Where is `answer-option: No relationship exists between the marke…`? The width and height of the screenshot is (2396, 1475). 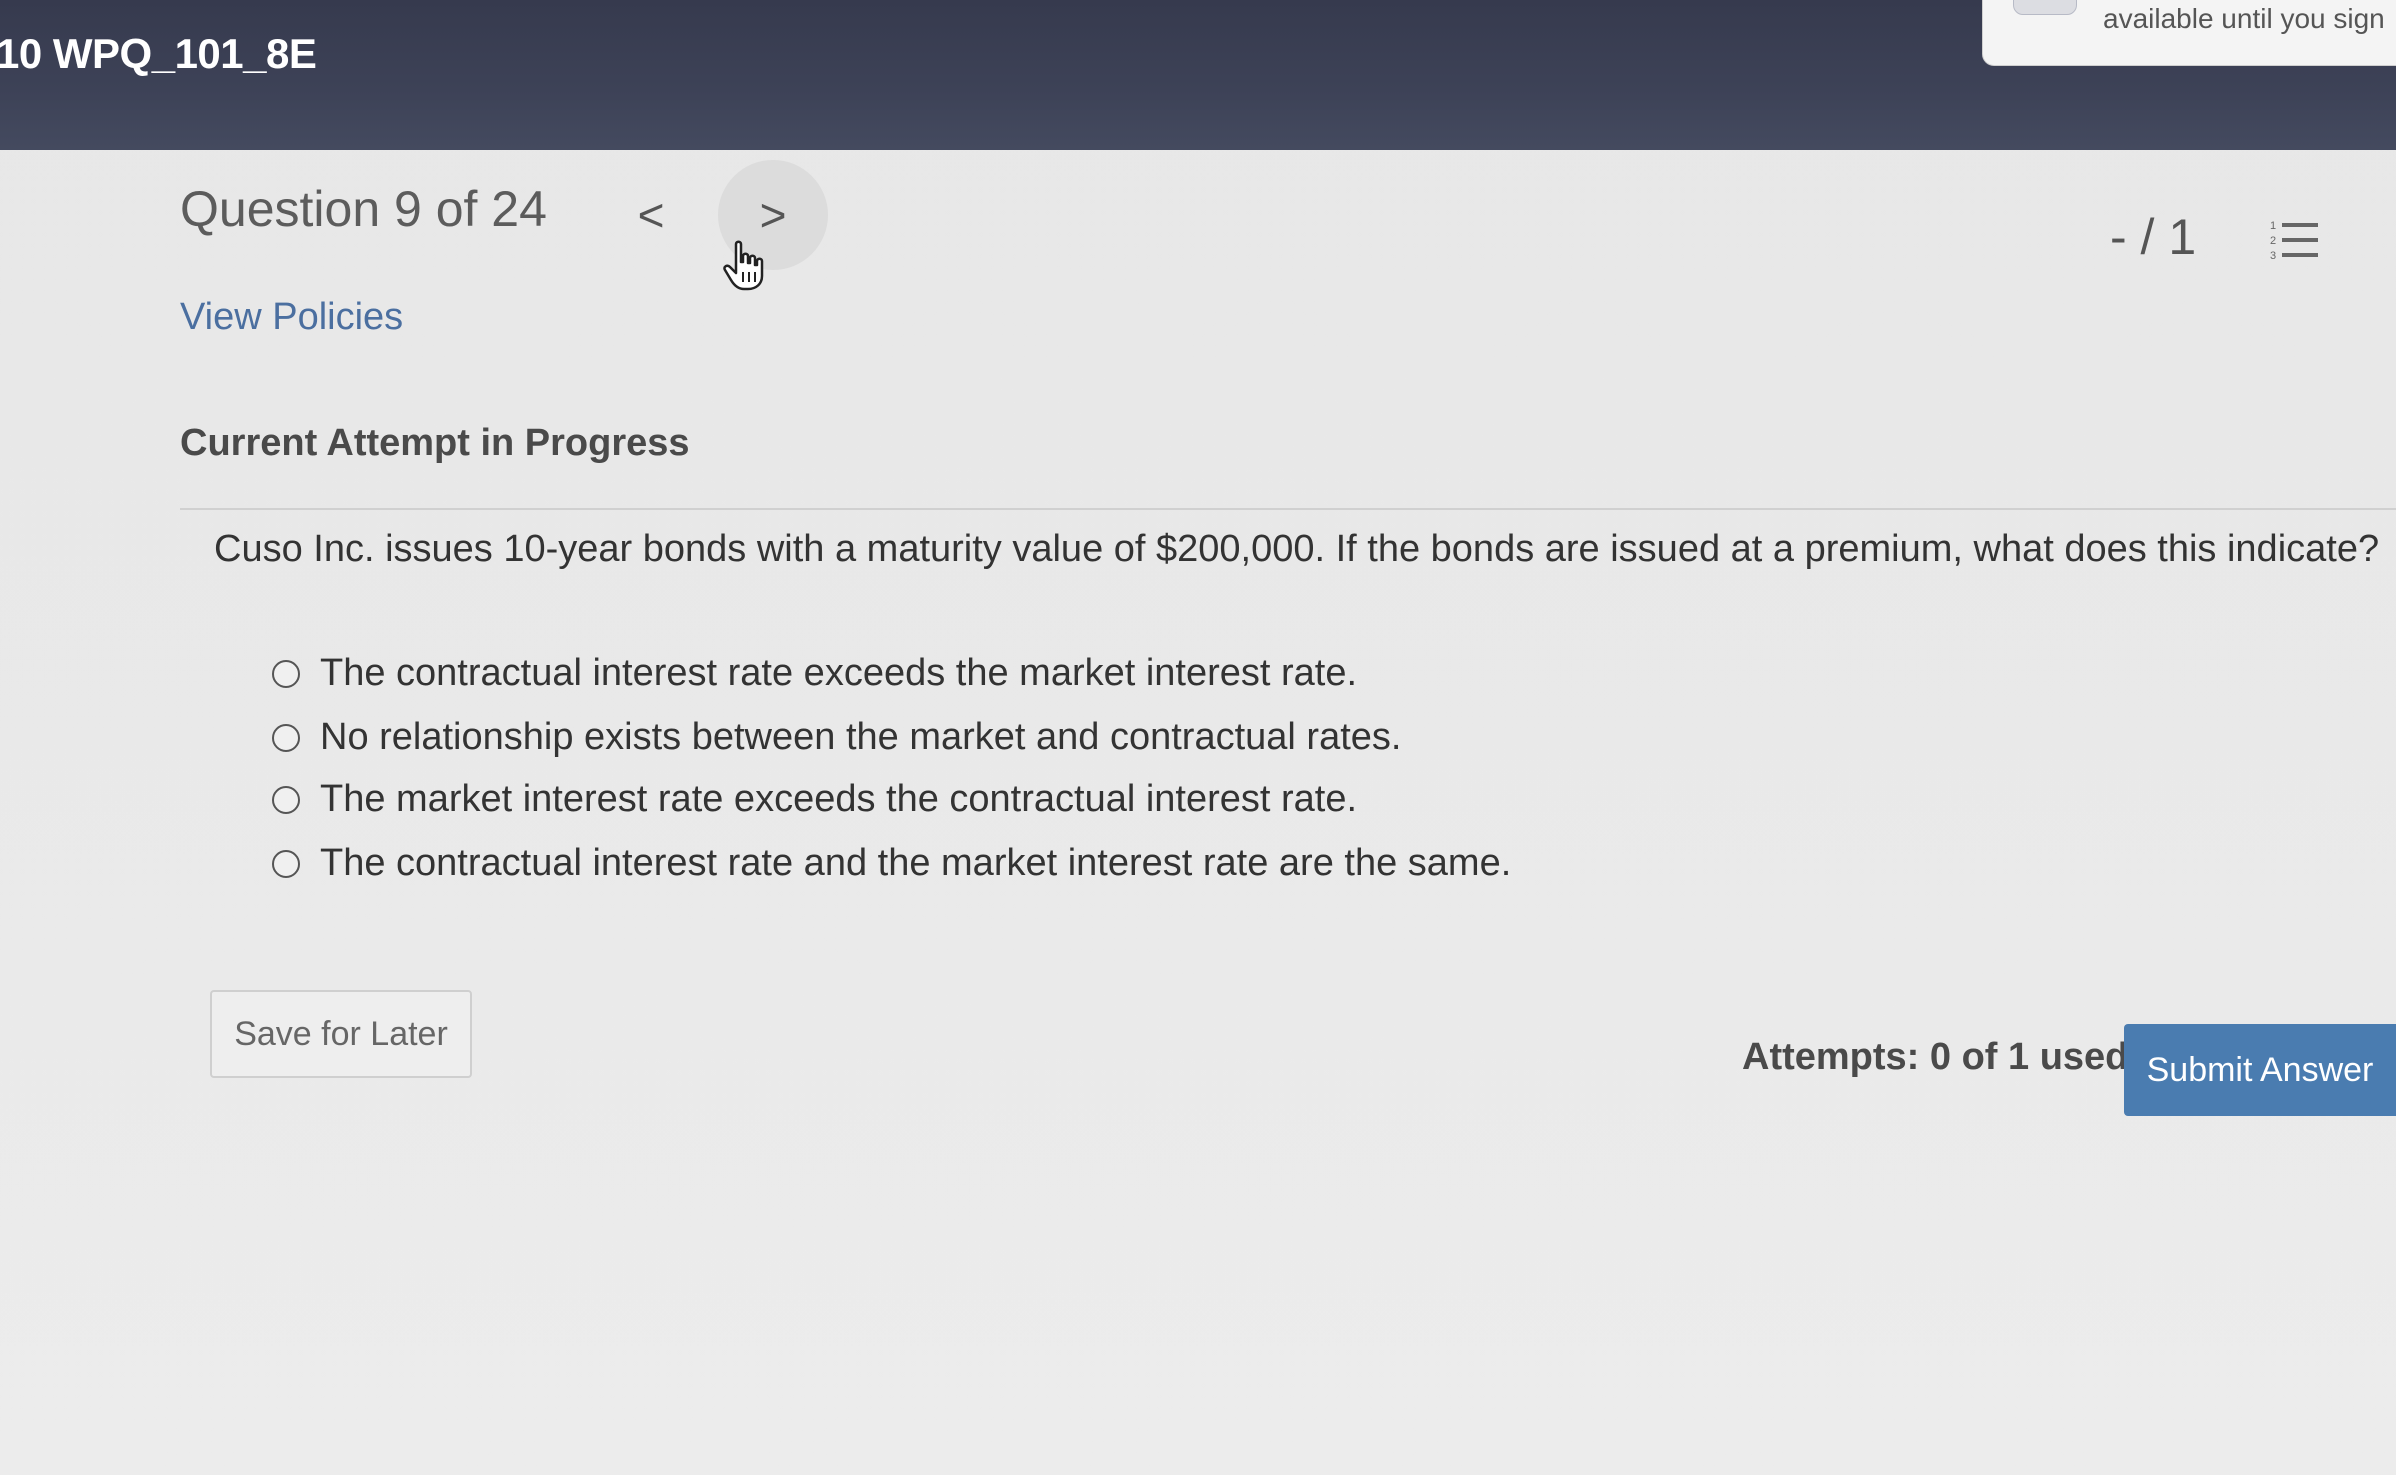
answer-option: No relationship exists between the marke… is located at coordinates (836, 737).